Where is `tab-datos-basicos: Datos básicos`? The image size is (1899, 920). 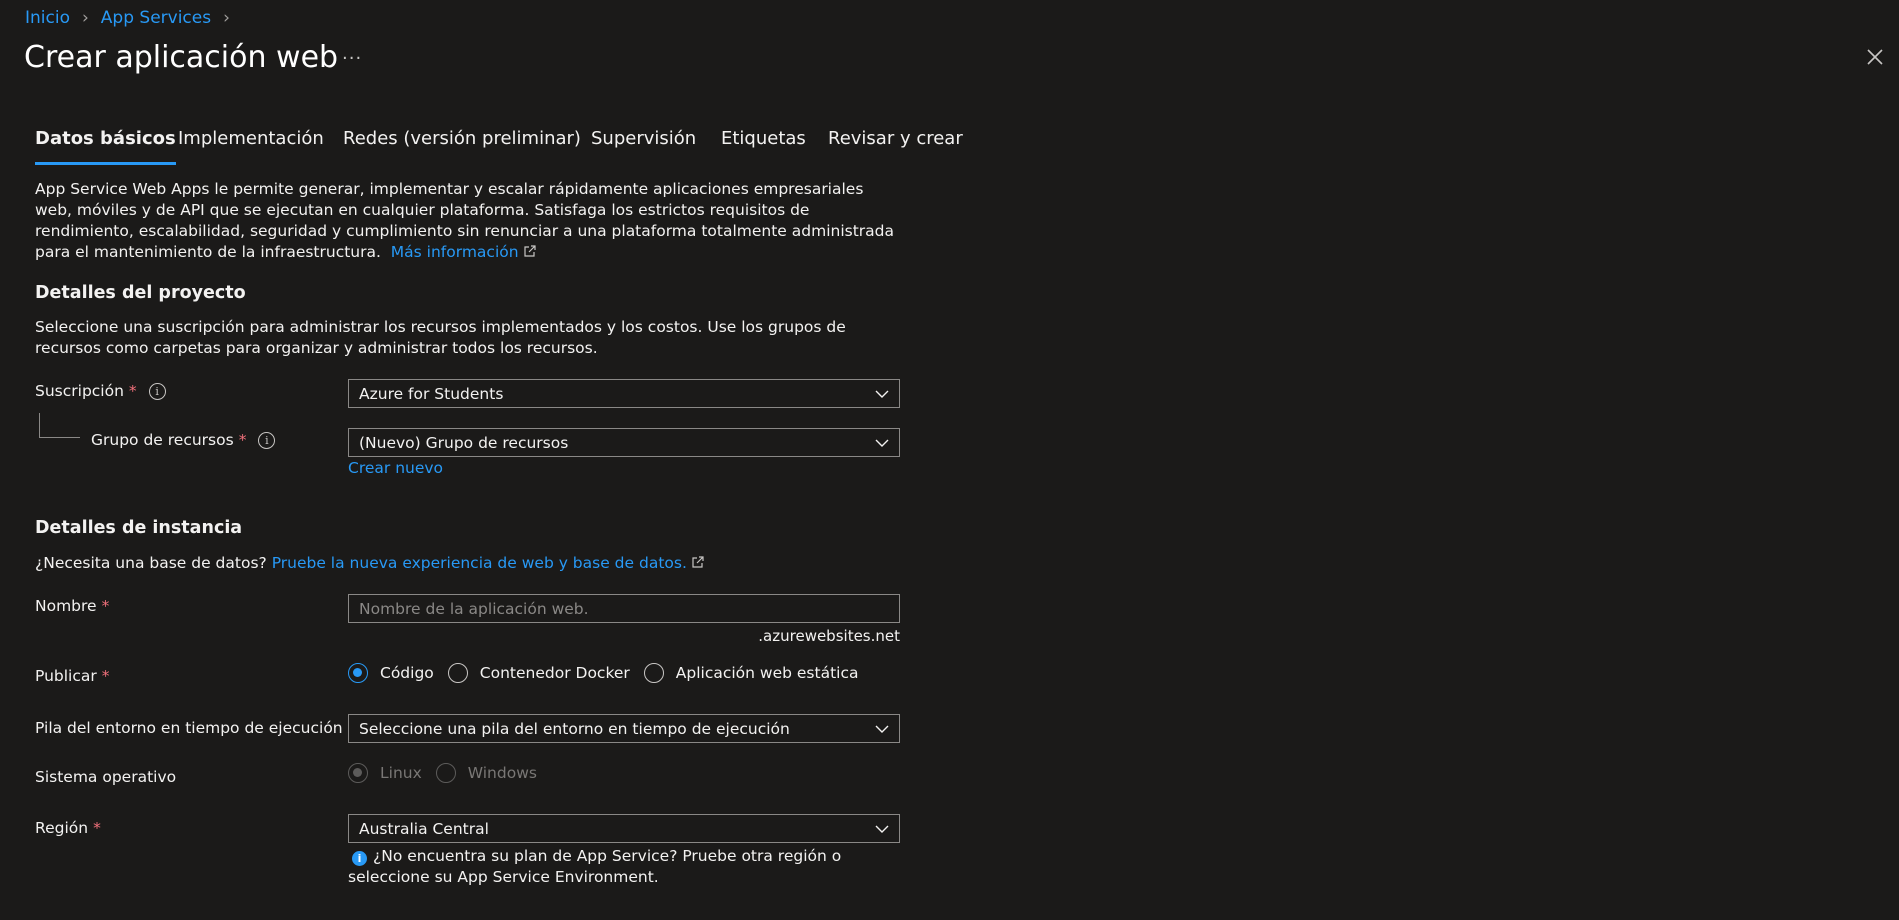
tab-datos-basicos: Datos básicos is located at coordinates (105, 146).